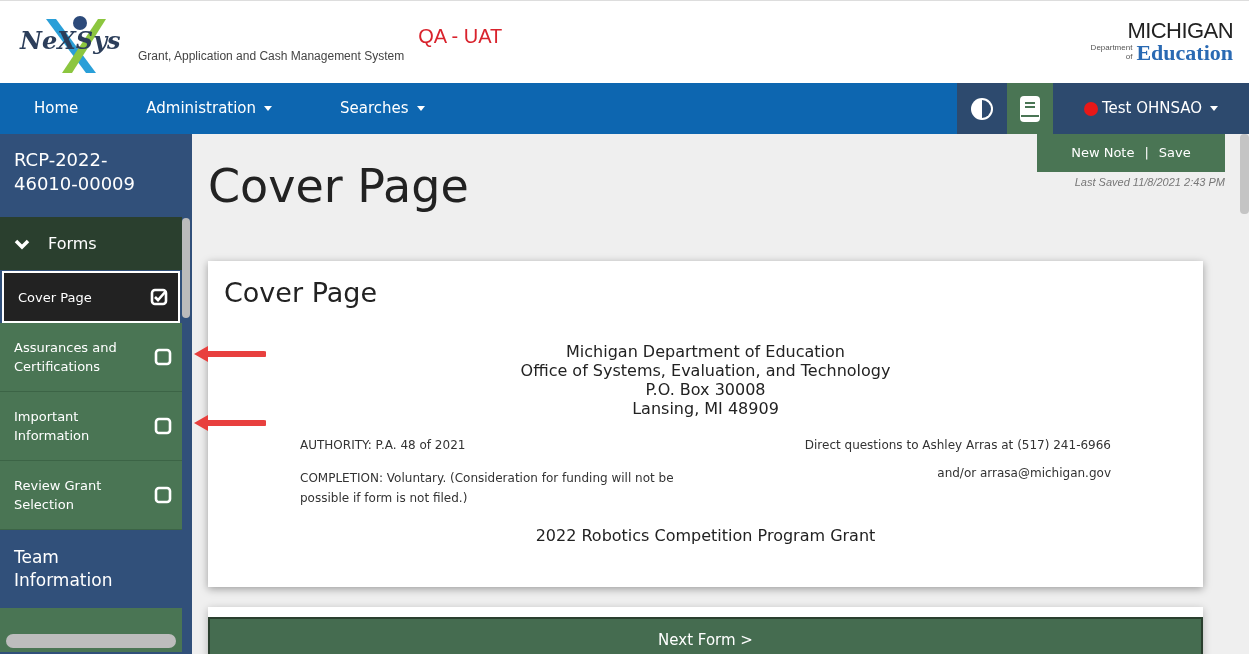  I want to click on page-title: Cover Page, so click(338, 186).